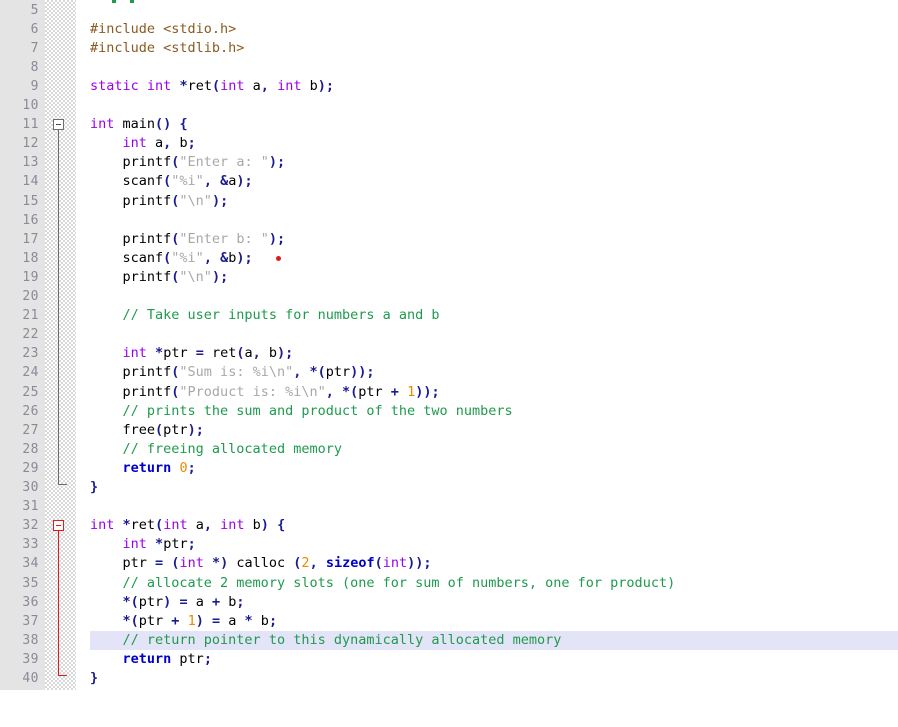  Describe the element at coordinates (167, 602) in the screenshot. I see `code-line: *(ptr) = a + b;` at that location.